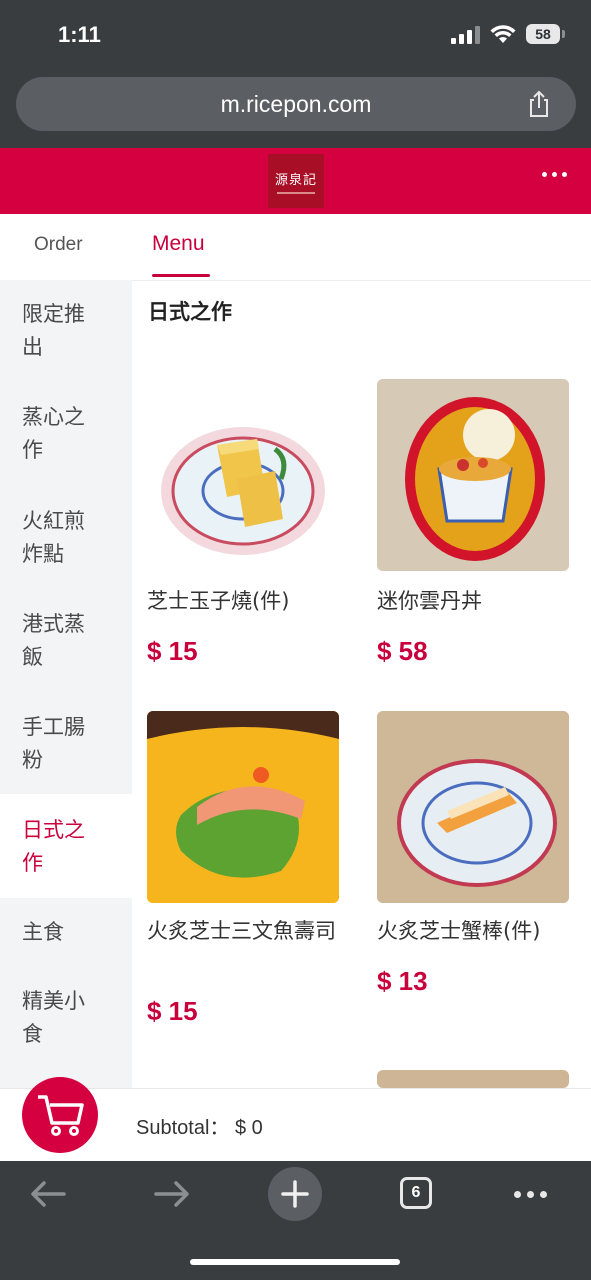 This screenshot has height=1280, width=591. What do you see at coordinates (183, 1128) in the screenshot?
I see `subtotal-label: Subtotal：` at bounding box center [183, 1128].